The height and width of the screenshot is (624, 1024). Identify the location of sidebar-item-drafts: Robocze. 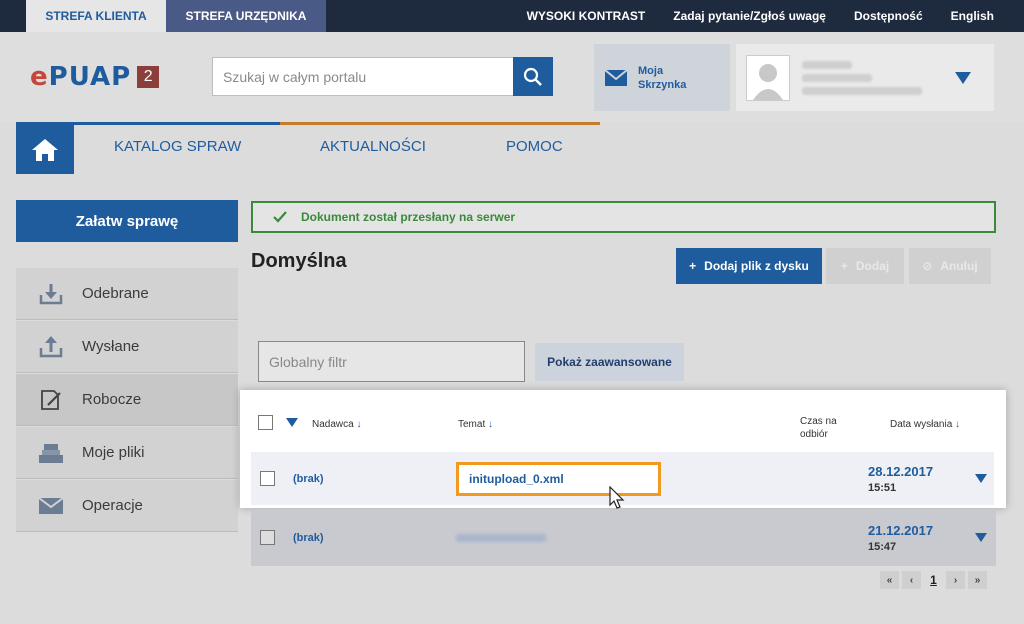
(127, 400).